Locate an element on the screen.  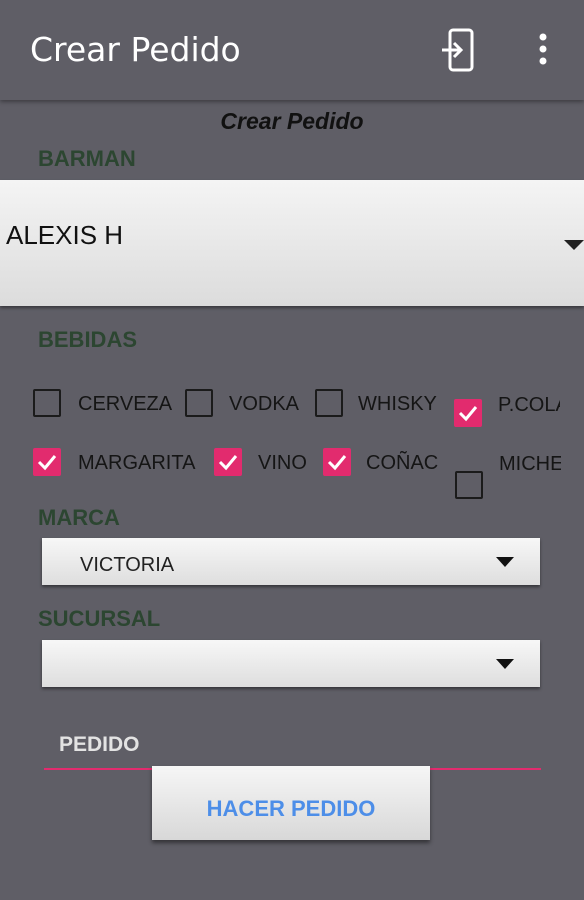
hacer-pedido-label: HACER PEDIDO is located at coordinates (291, 808).